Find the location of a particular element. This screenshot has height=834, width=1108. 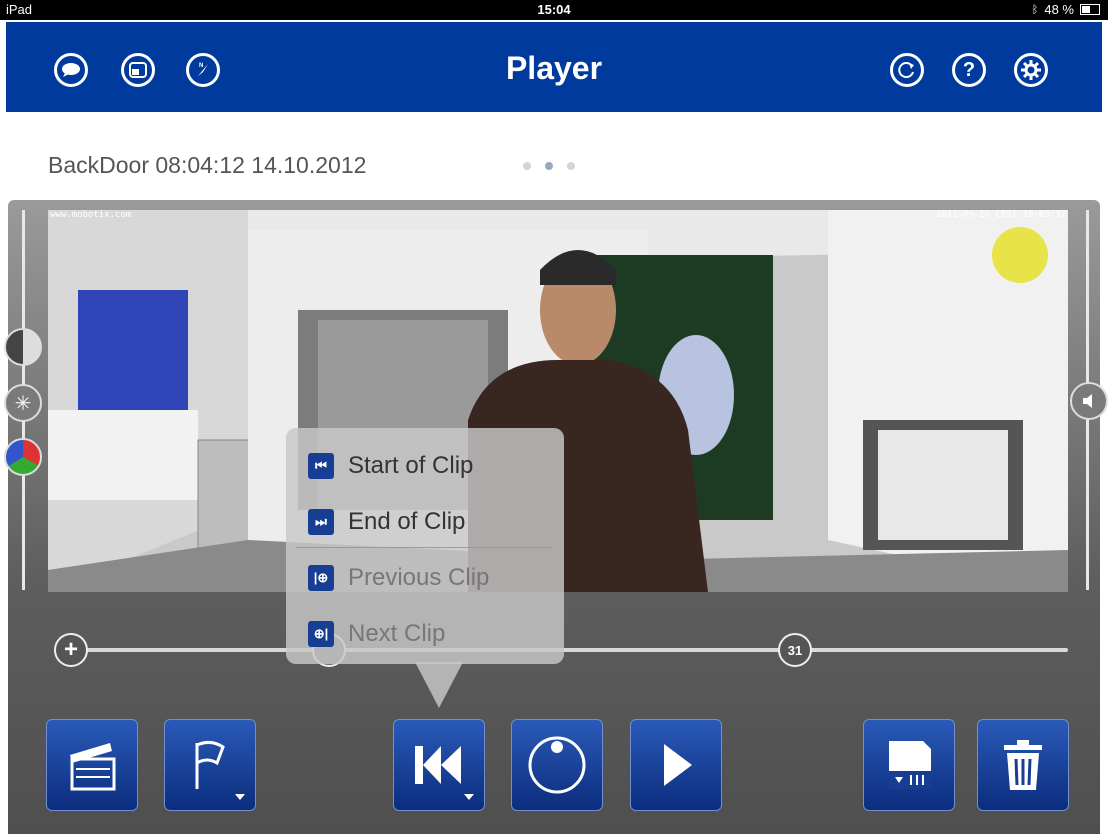

video-timestamp: 2011-09-16 CEST 16:03:37 is located at coordinates (1000, 215).